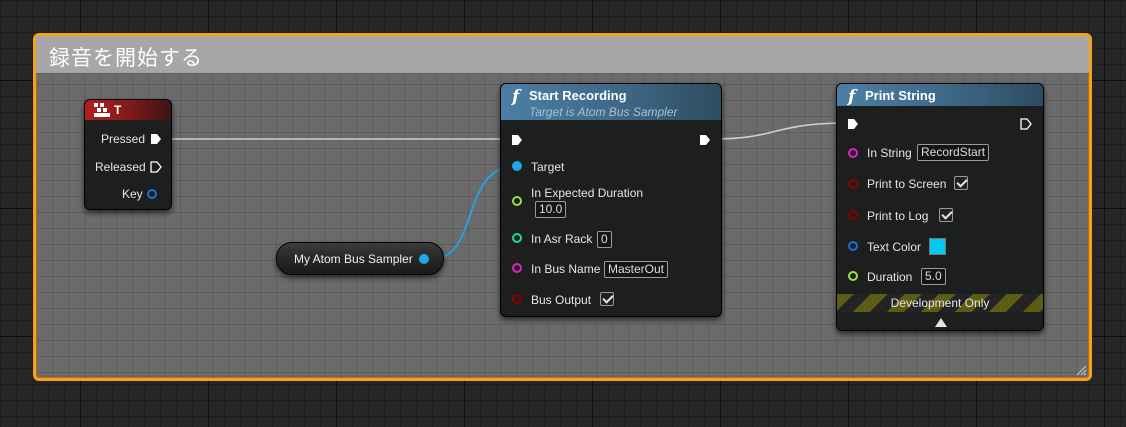 Image resolution: width=1126 pixels, height=427 pixels. I want to click on asr-rack-label: In Asr Rack, so click(562, 239).